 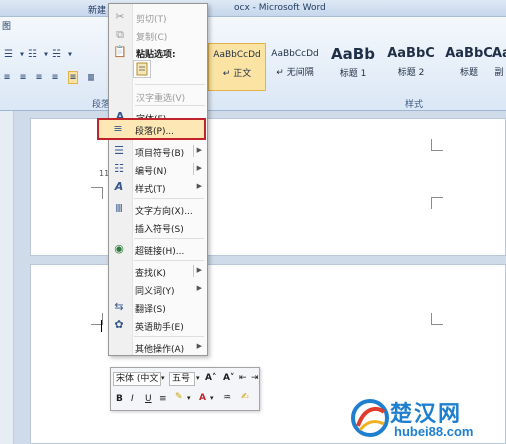 I want to click on menu-item-label: 英语助手(E), so click(x=159, y=328).